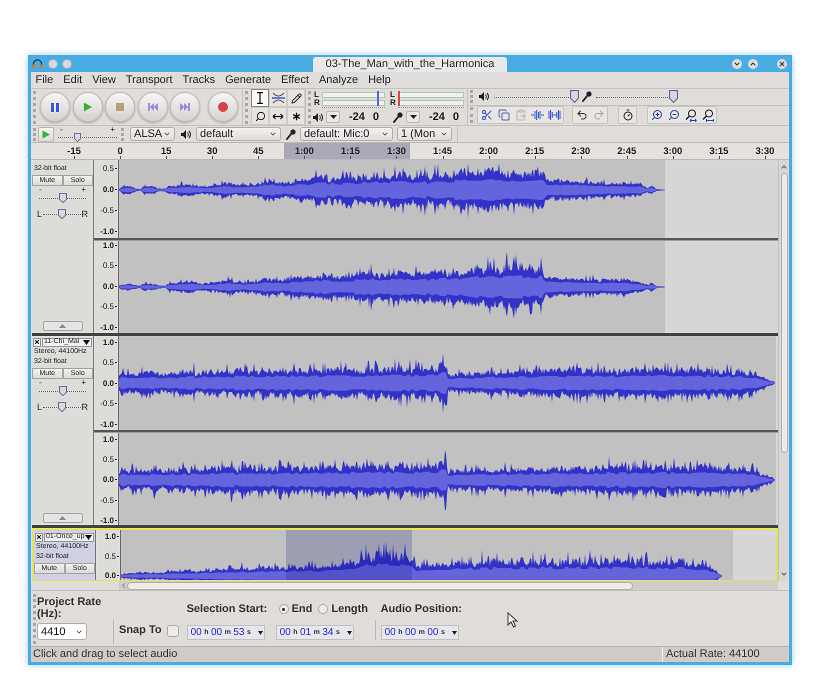 This screenshot has height=700, width=820. I want to click on menu-item: File, so click(44, 80).